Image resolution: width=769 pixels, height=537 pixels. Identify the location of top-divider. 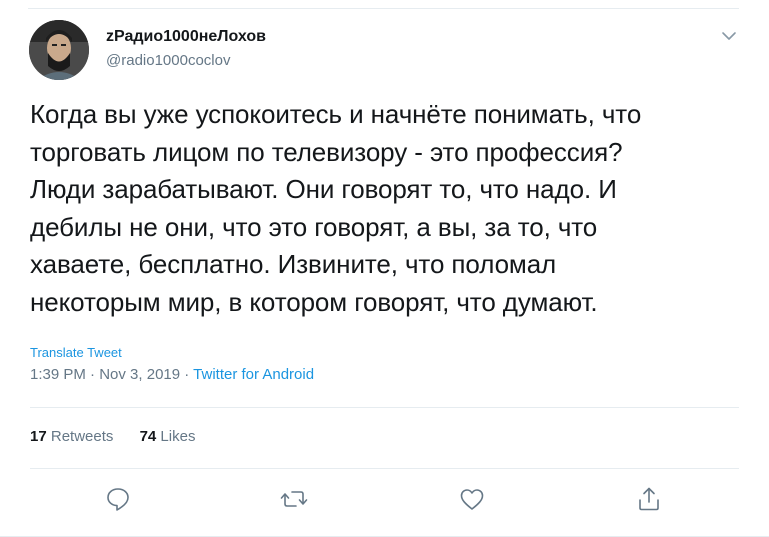
(383, 8).